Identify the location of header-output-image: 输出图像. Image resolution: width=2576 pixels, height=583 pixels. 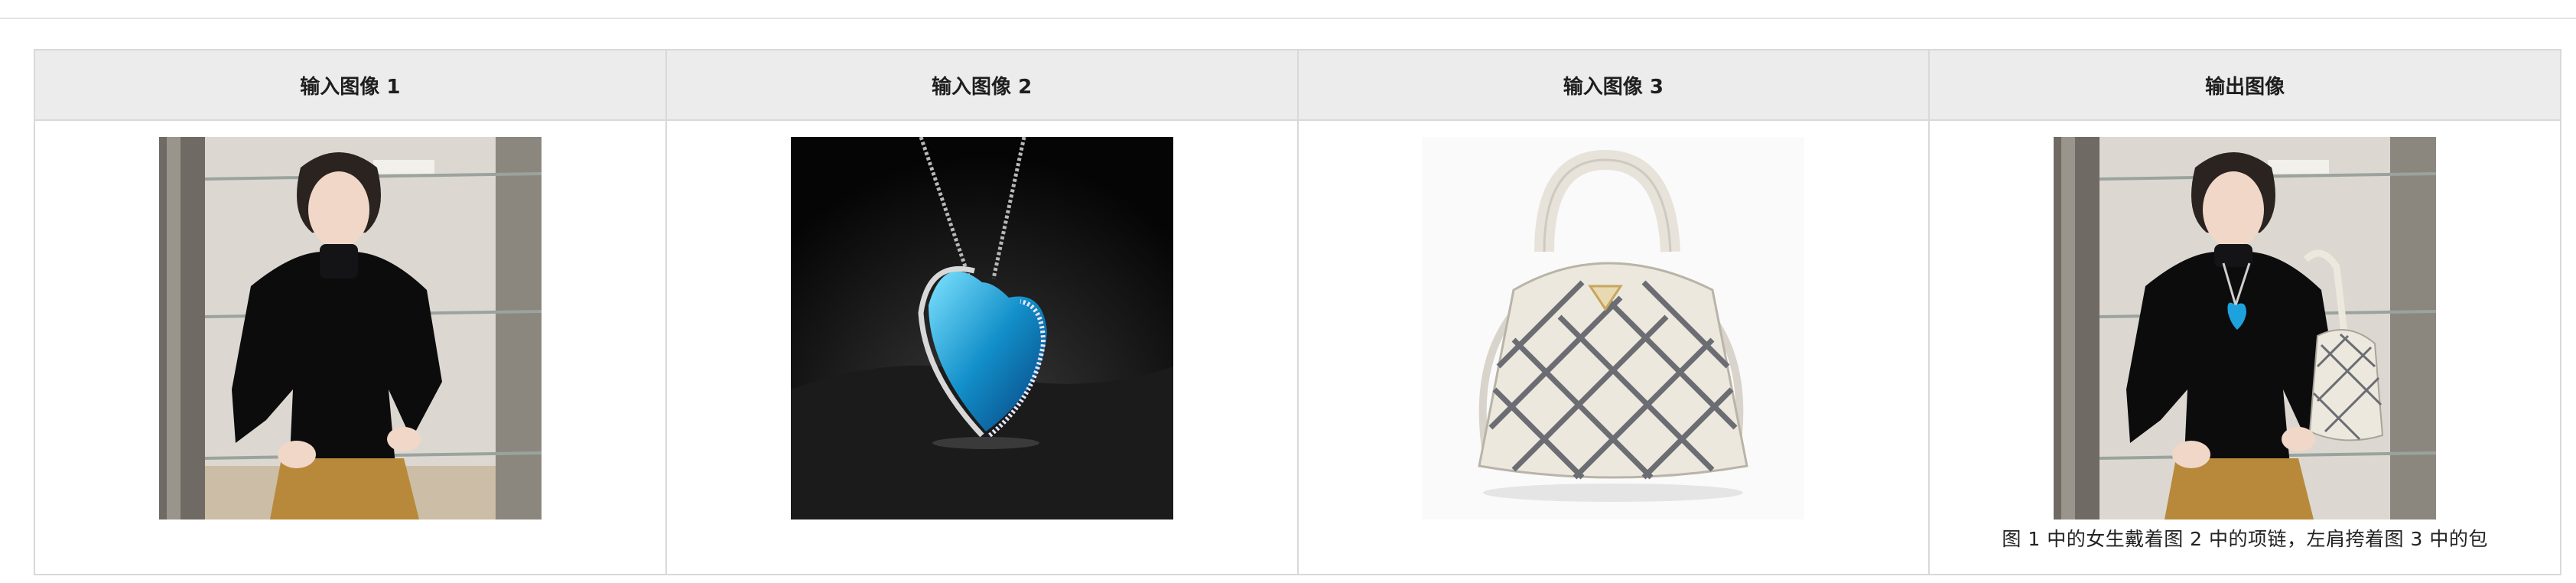
(2244, 85).